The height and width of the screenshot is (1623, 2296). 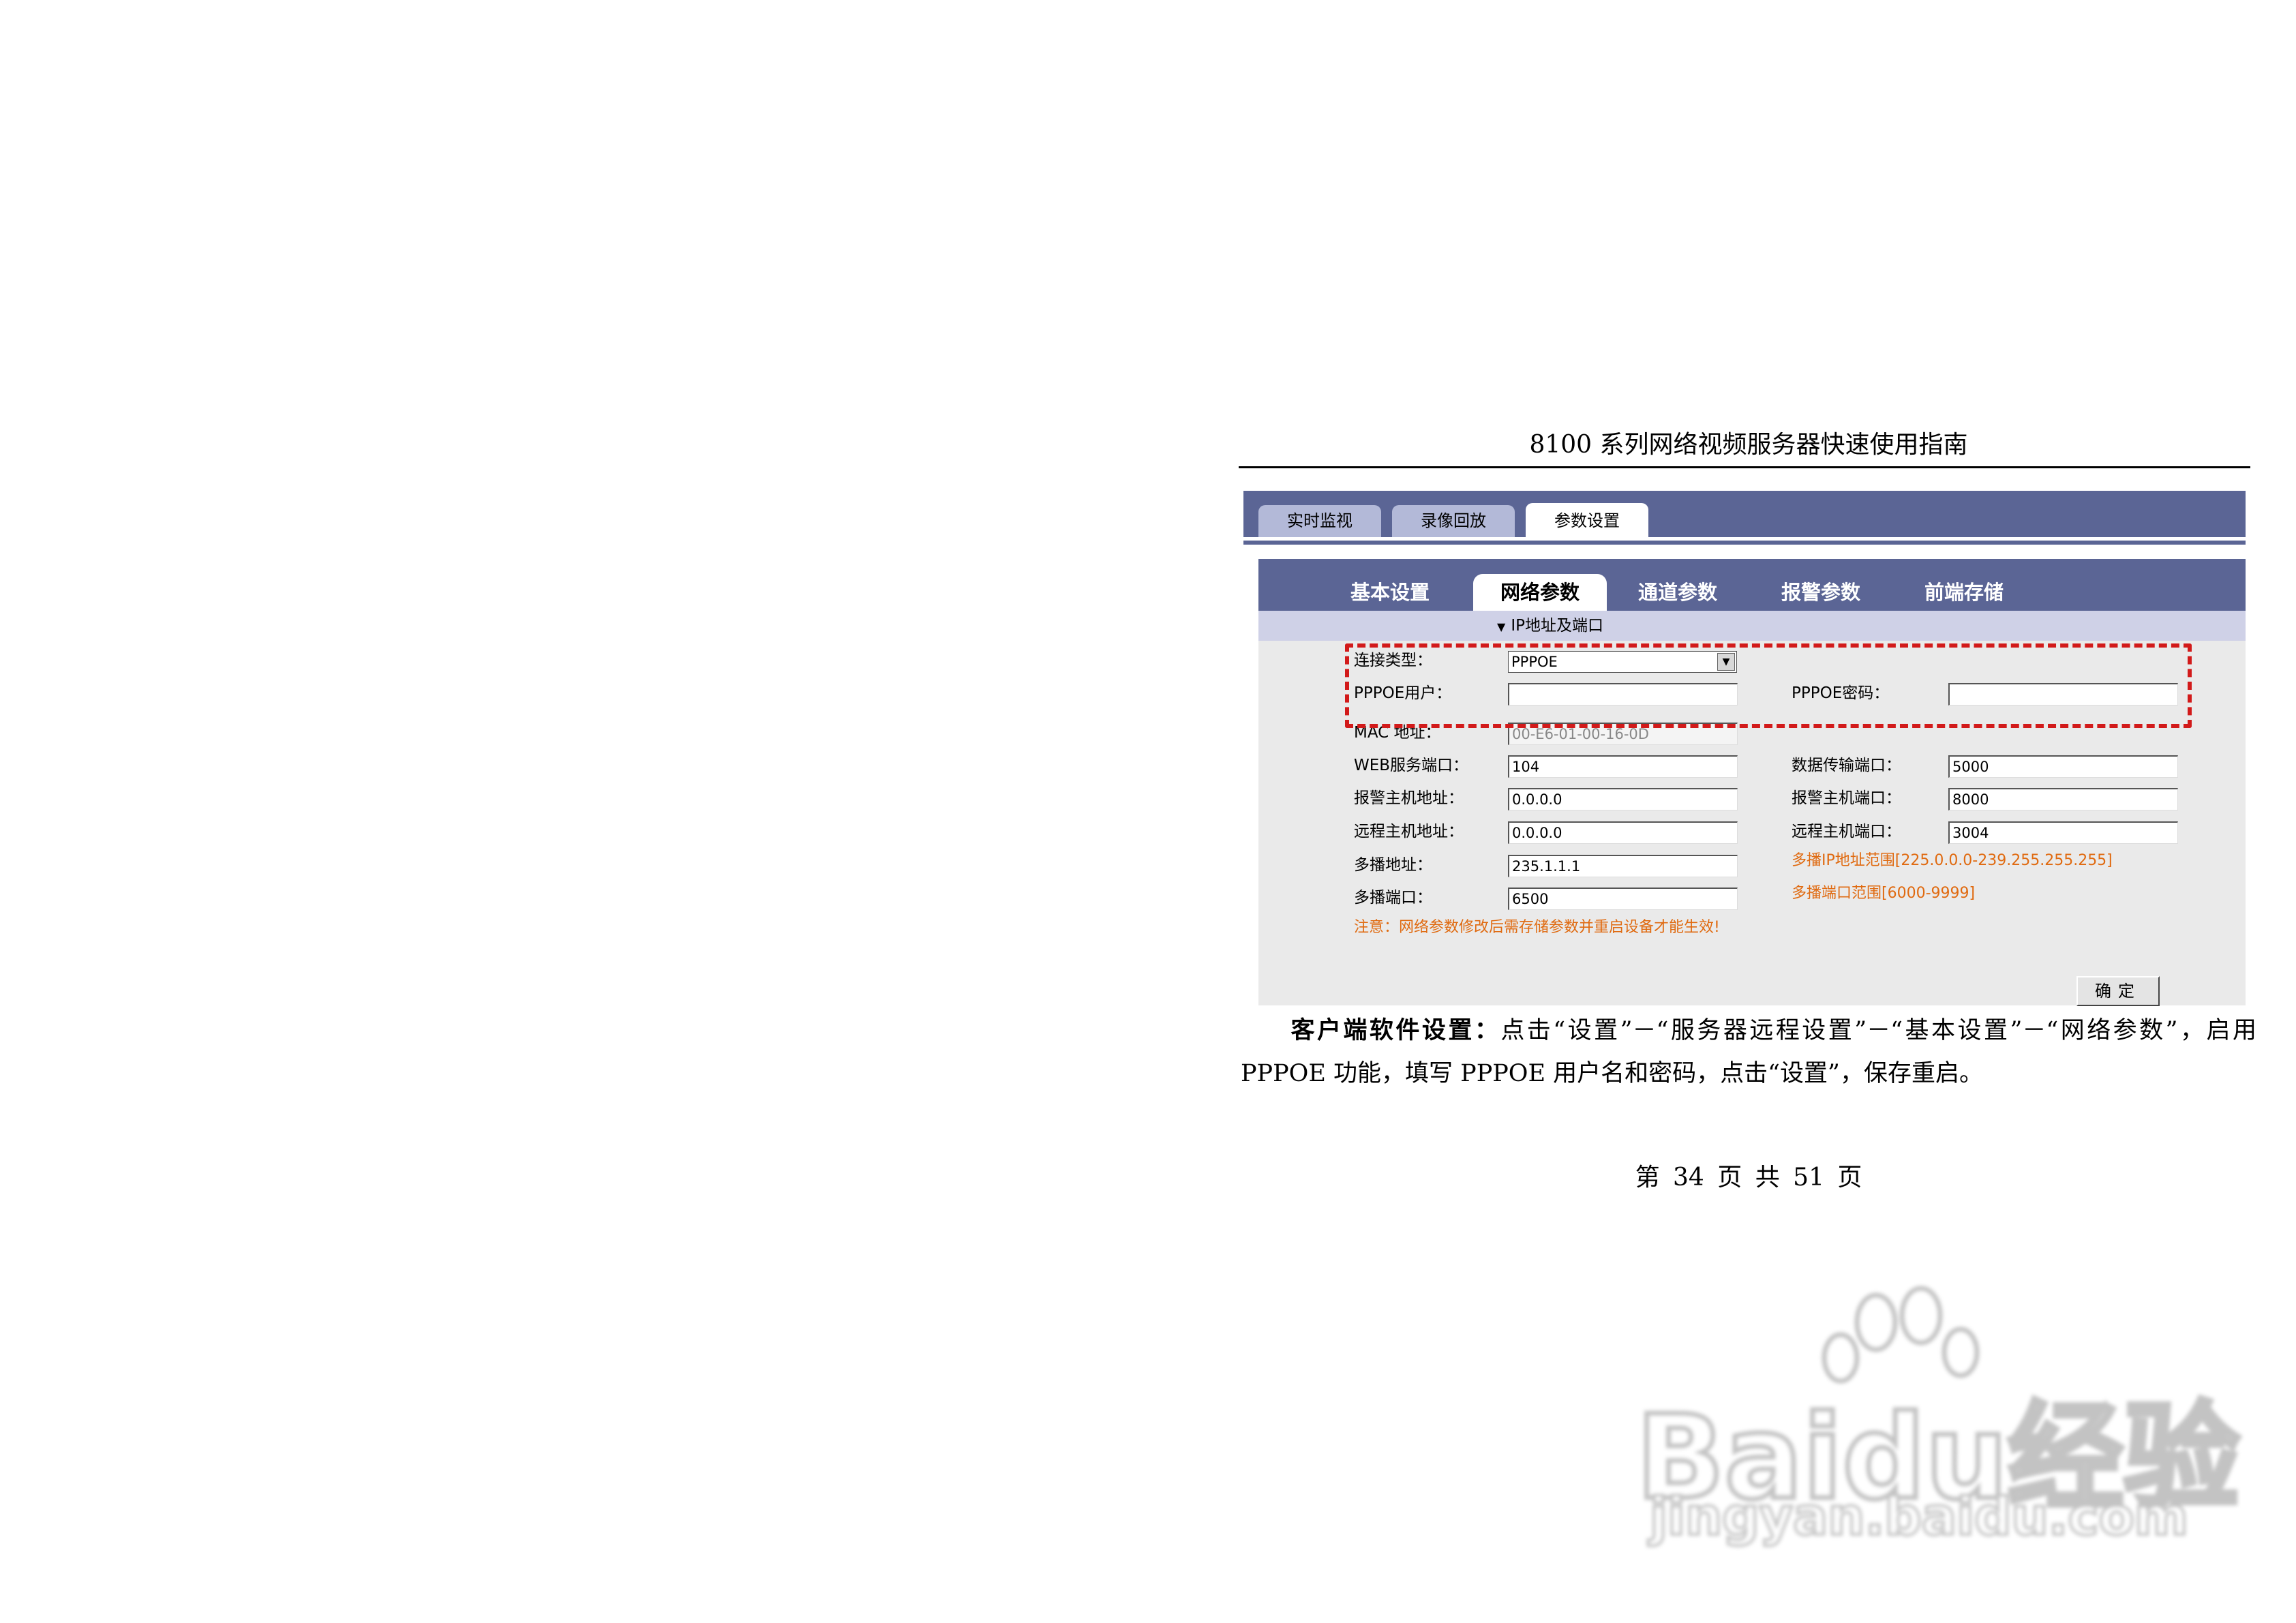 I want to click on header-rule, so click(x=1744, y=467).